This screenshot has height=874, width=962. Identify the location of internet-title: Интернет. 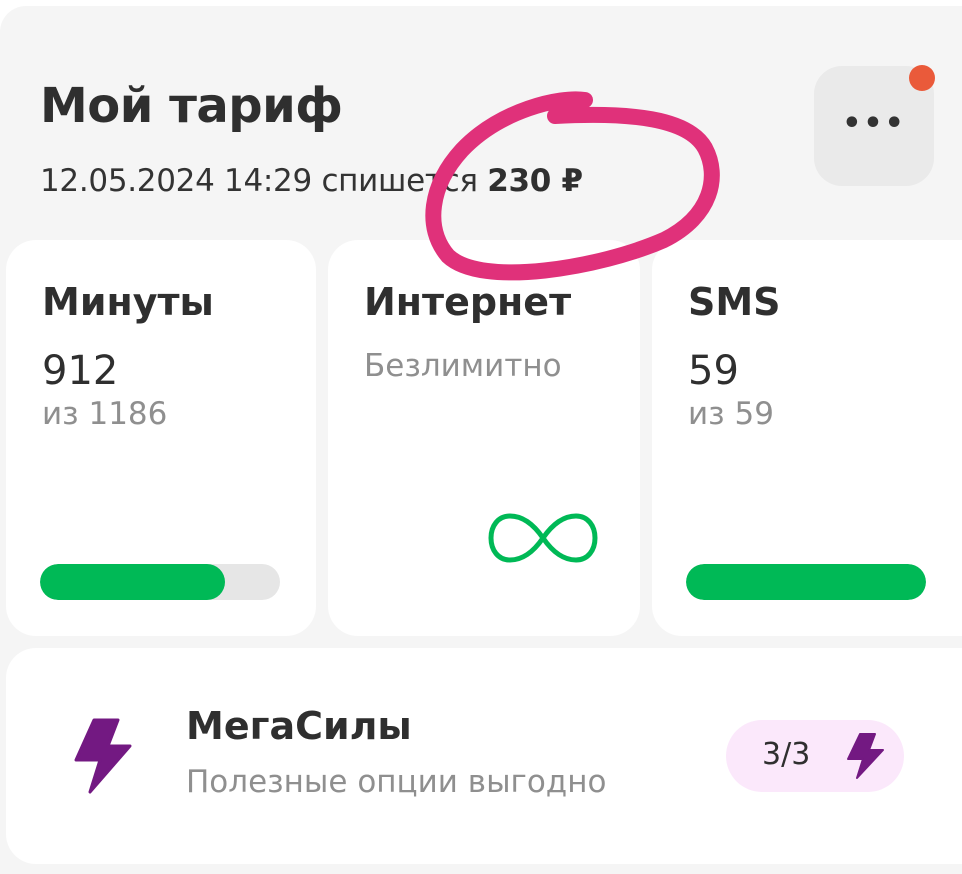
(468, 302).